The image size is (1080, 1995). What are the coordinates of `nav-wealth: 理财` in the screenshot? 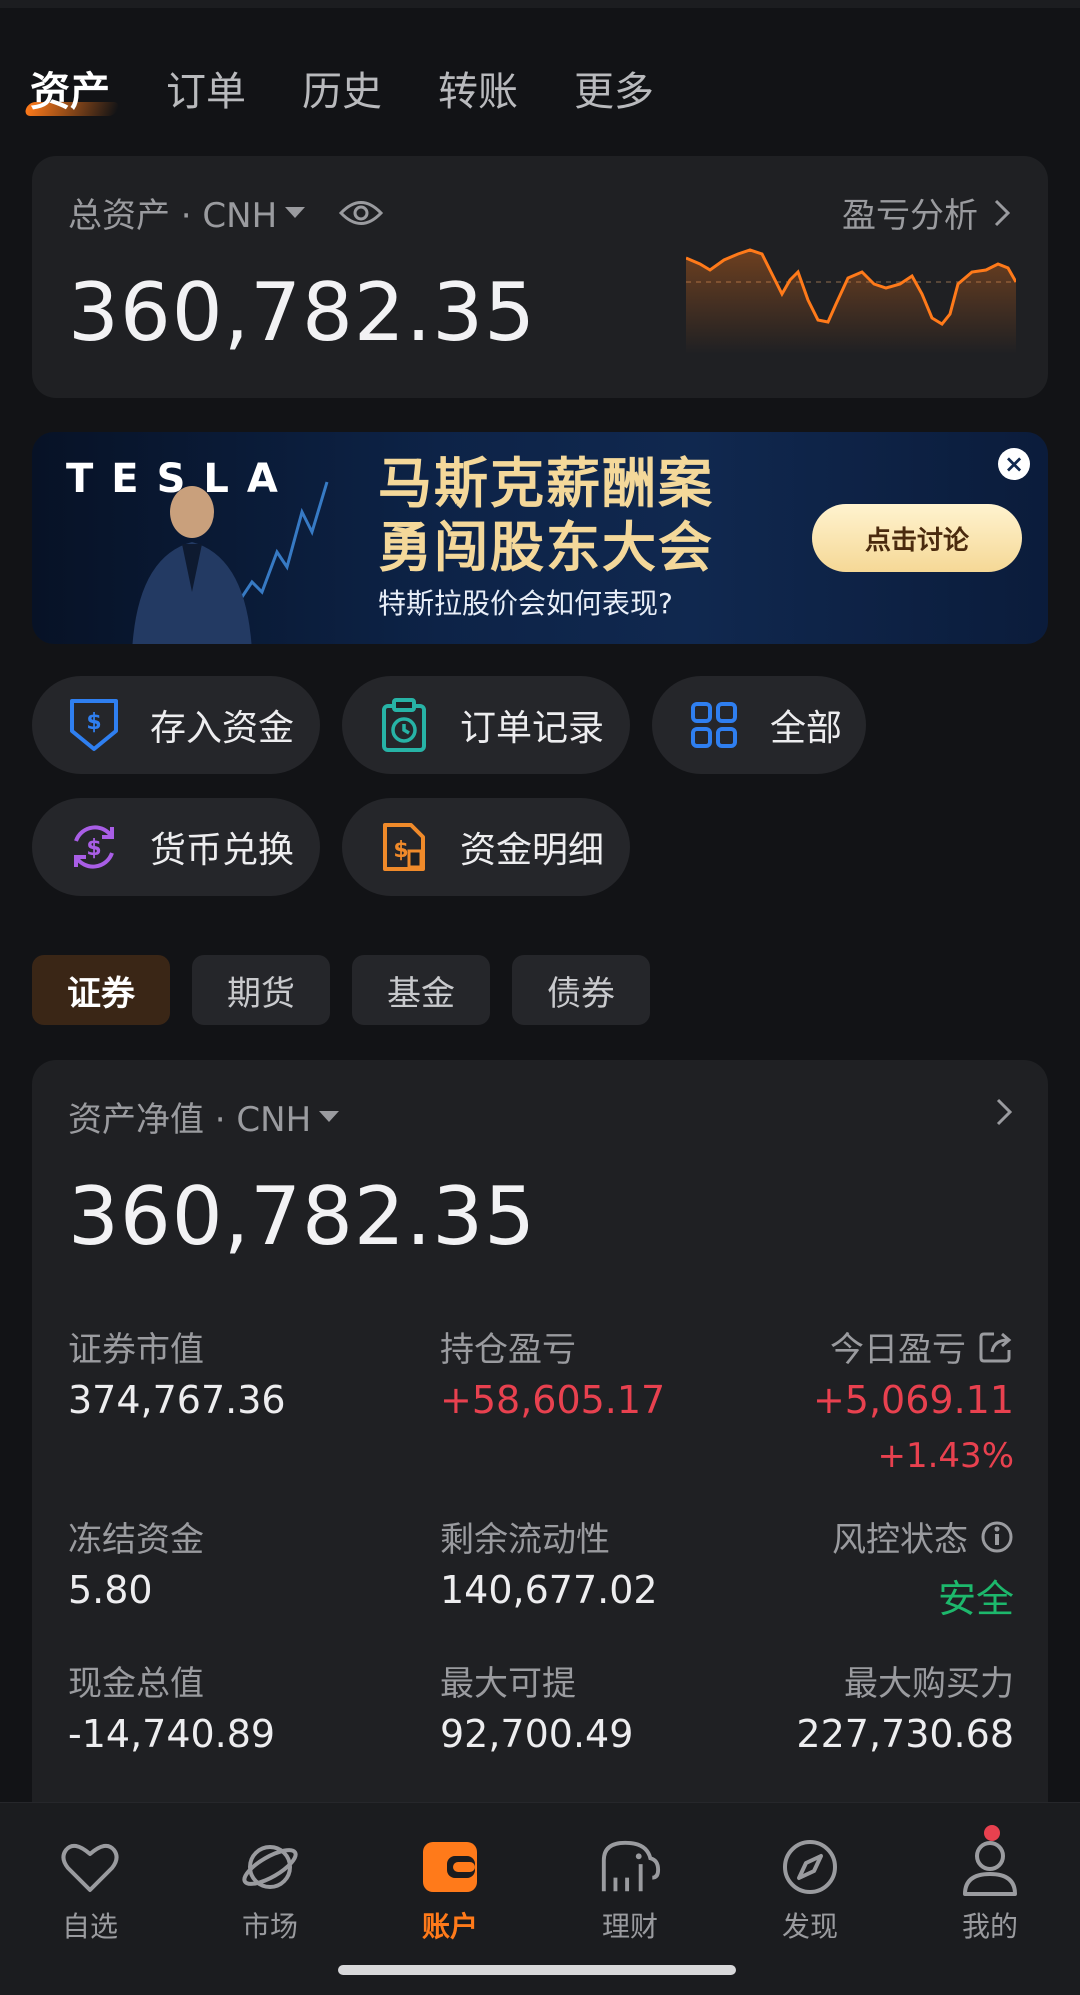 It's located at (630, 1890).